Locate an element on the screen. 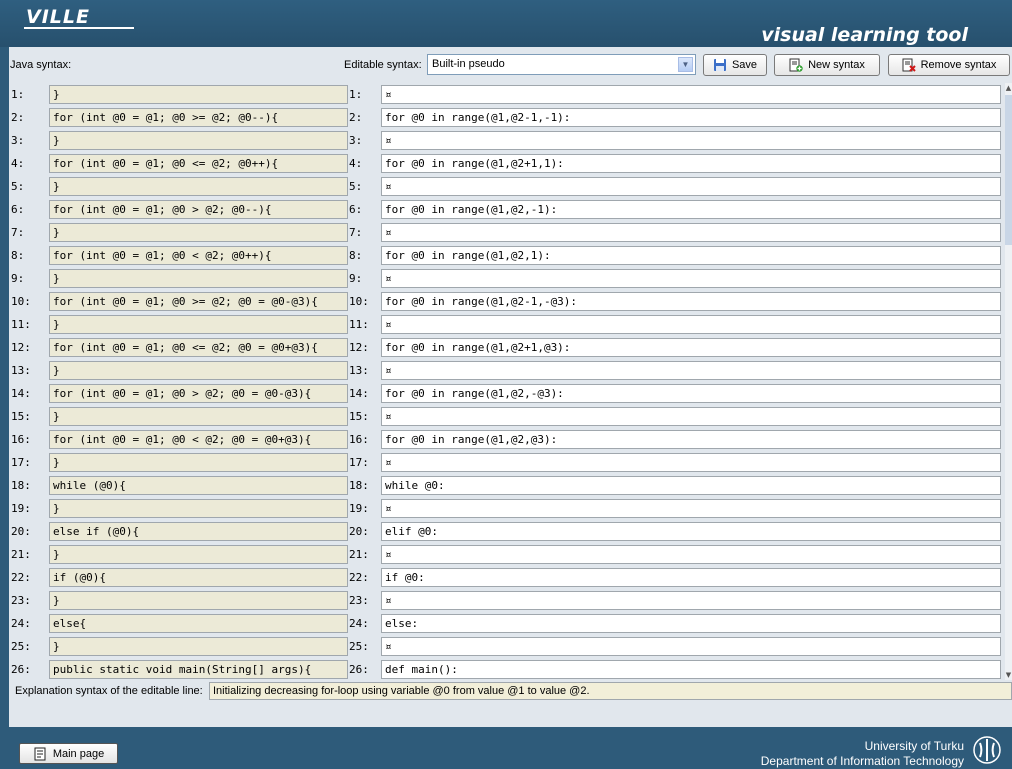 The width and height of the screenshot is (1012, 769). editable-syntax-field: for @0 in range(@1,@2,@3): is located at coordinates (691, 439).